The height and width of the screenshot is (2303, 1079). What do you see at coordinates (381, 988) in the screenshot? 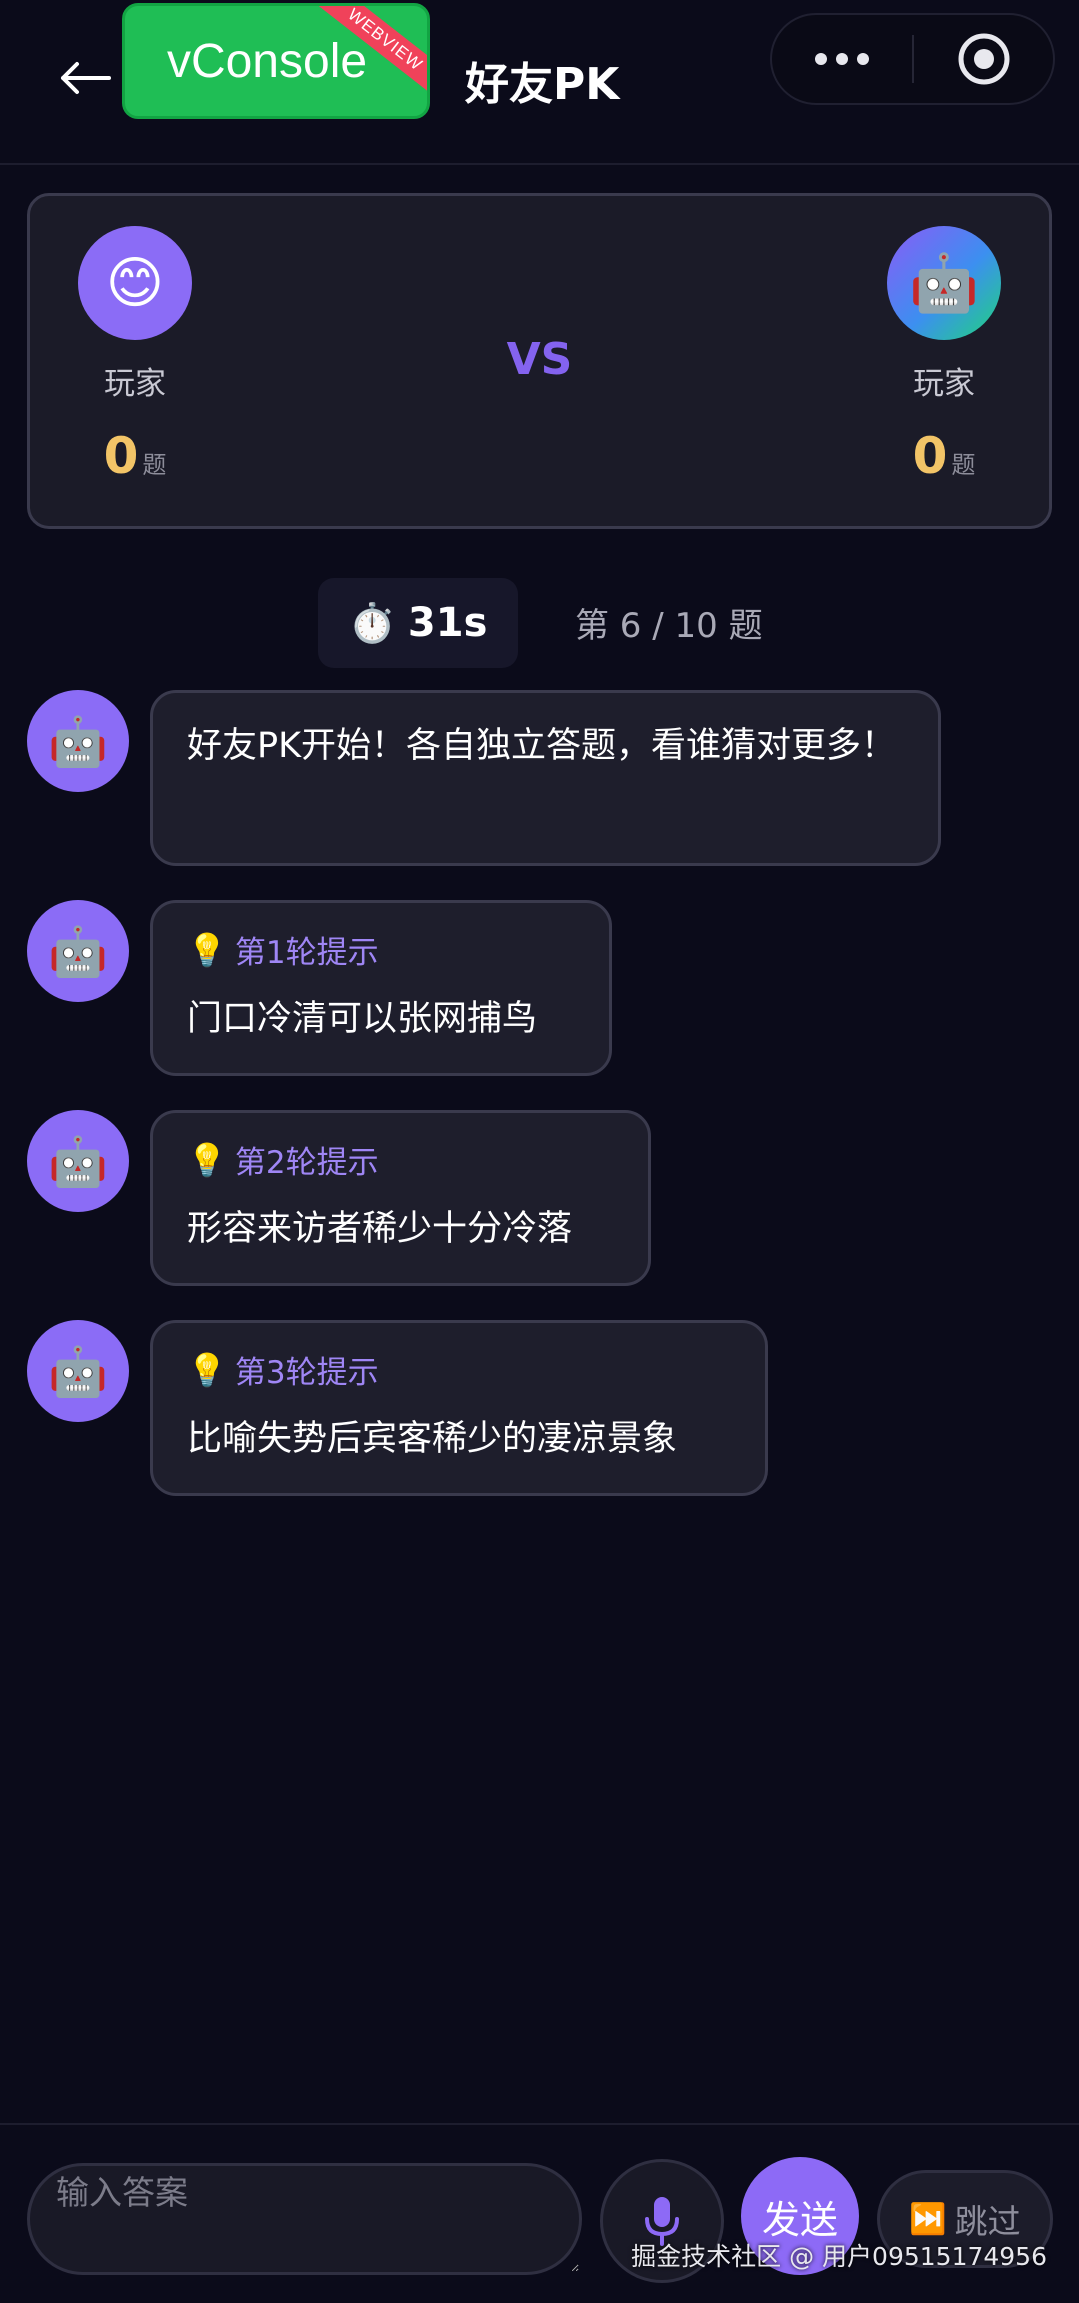
I see `hint-bubble: 💡 第1轮提示 门口冷清可以张网捕鸟` at bounding box center [381, 988].